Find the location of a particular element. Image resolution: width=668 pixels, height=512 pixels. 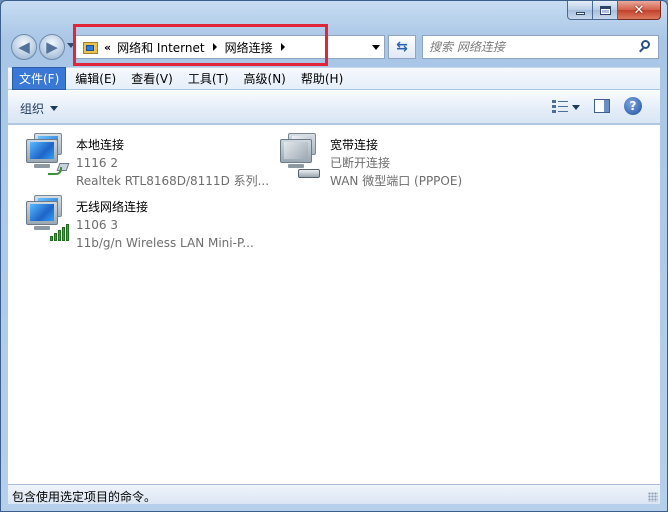

organize-label: 组织 is located at coordinates (32, 109).